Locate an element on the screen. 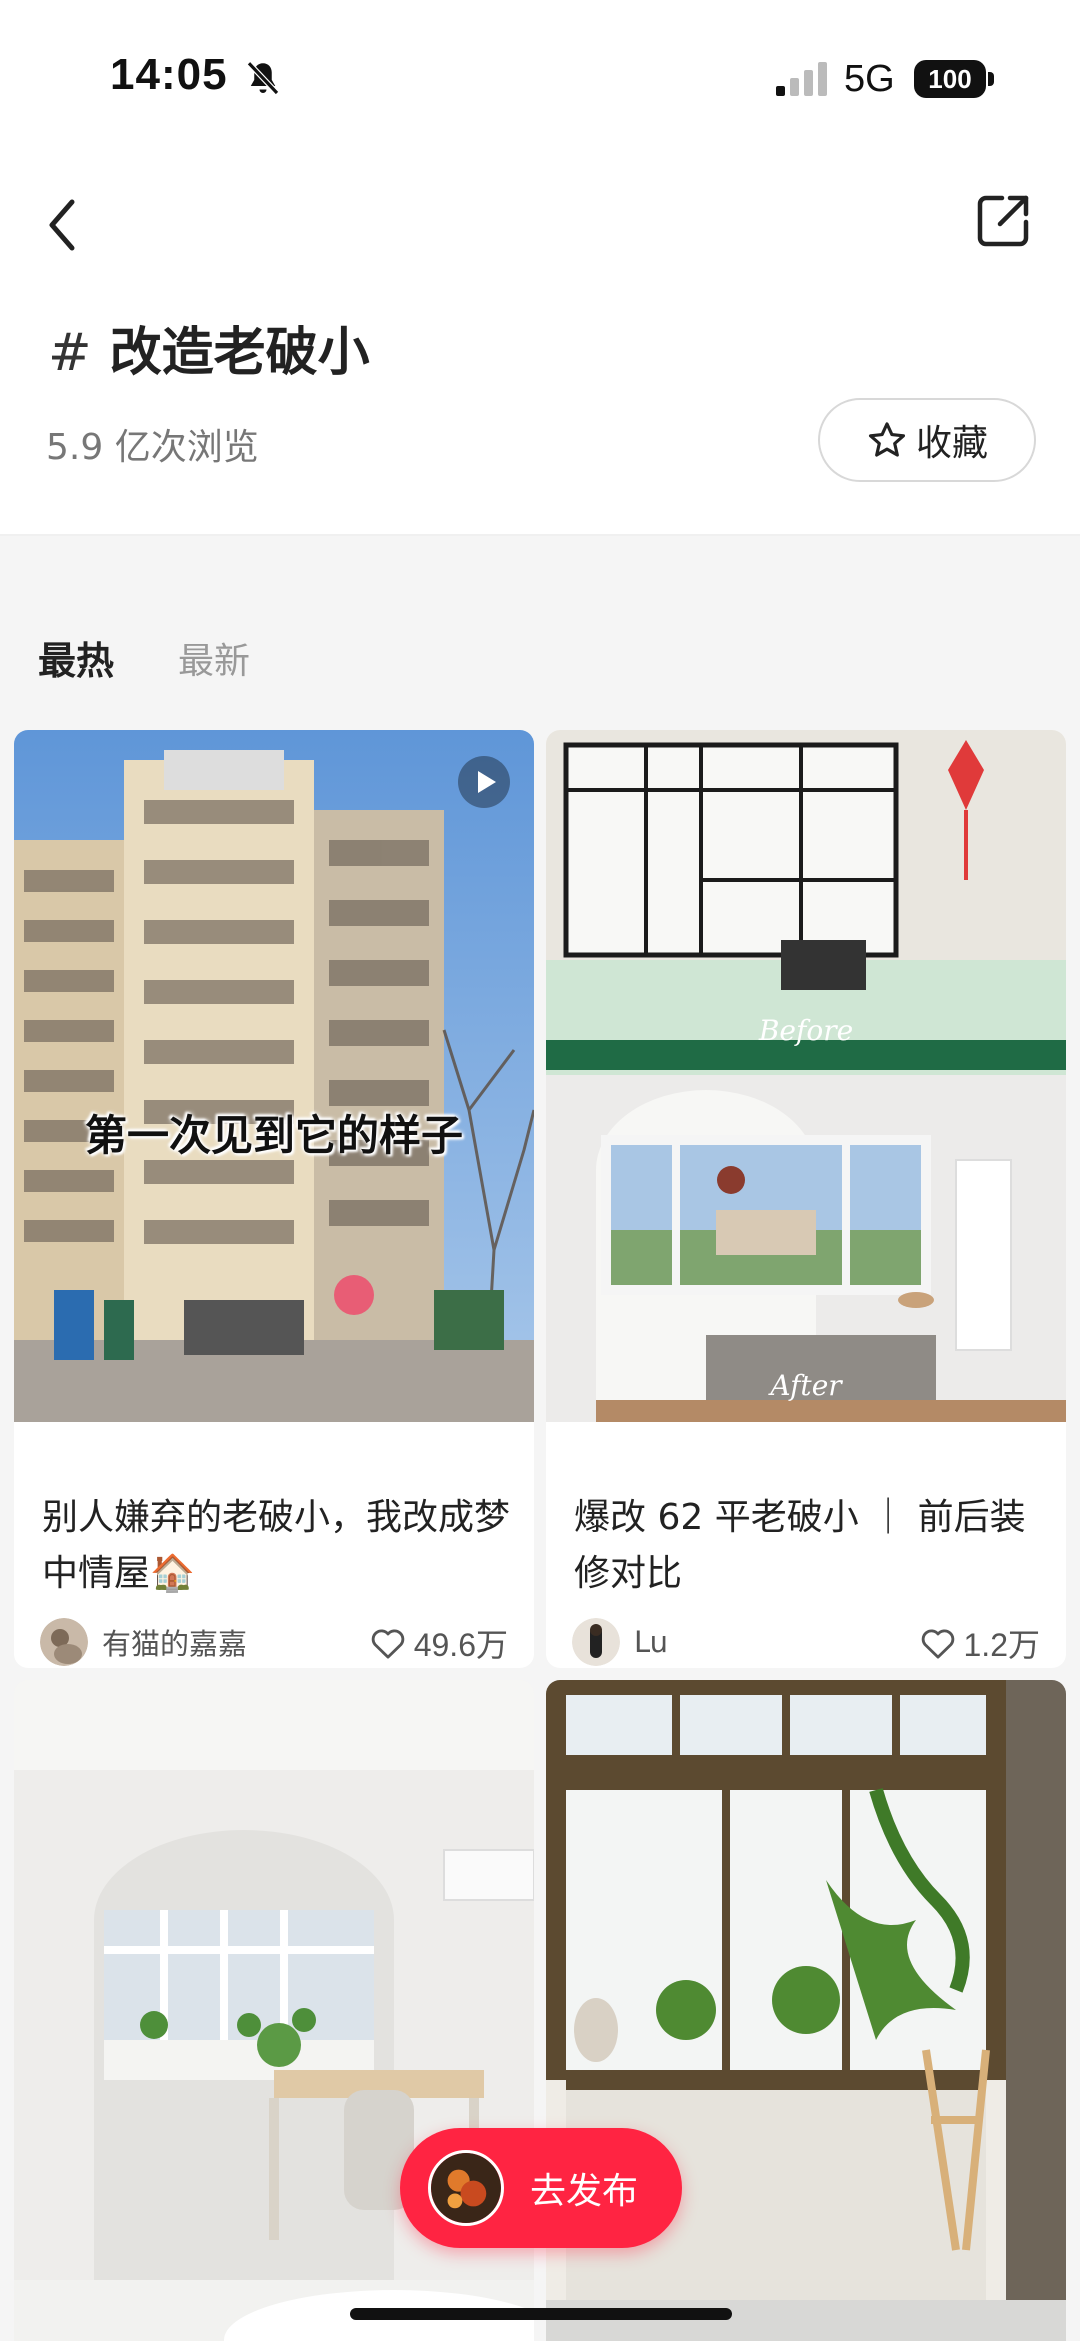 This screenshot has height=2341, width=1080. post-title: 别人嫌弃的老破小，我改成梦中情屋🏠 is located at coordinates (277, 1546).